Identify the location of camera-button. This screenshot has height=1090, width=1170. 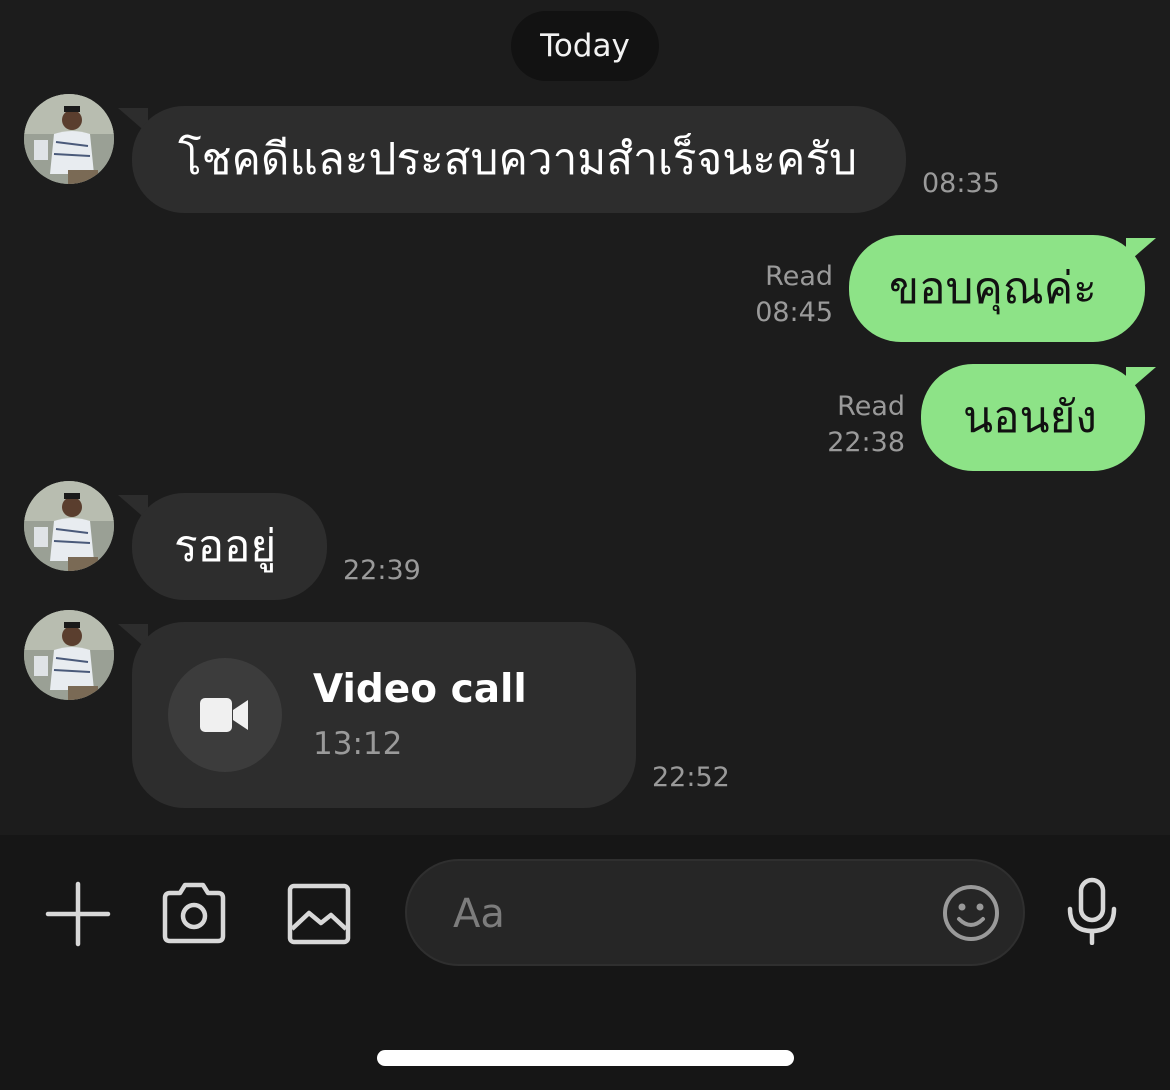
(194, 913).